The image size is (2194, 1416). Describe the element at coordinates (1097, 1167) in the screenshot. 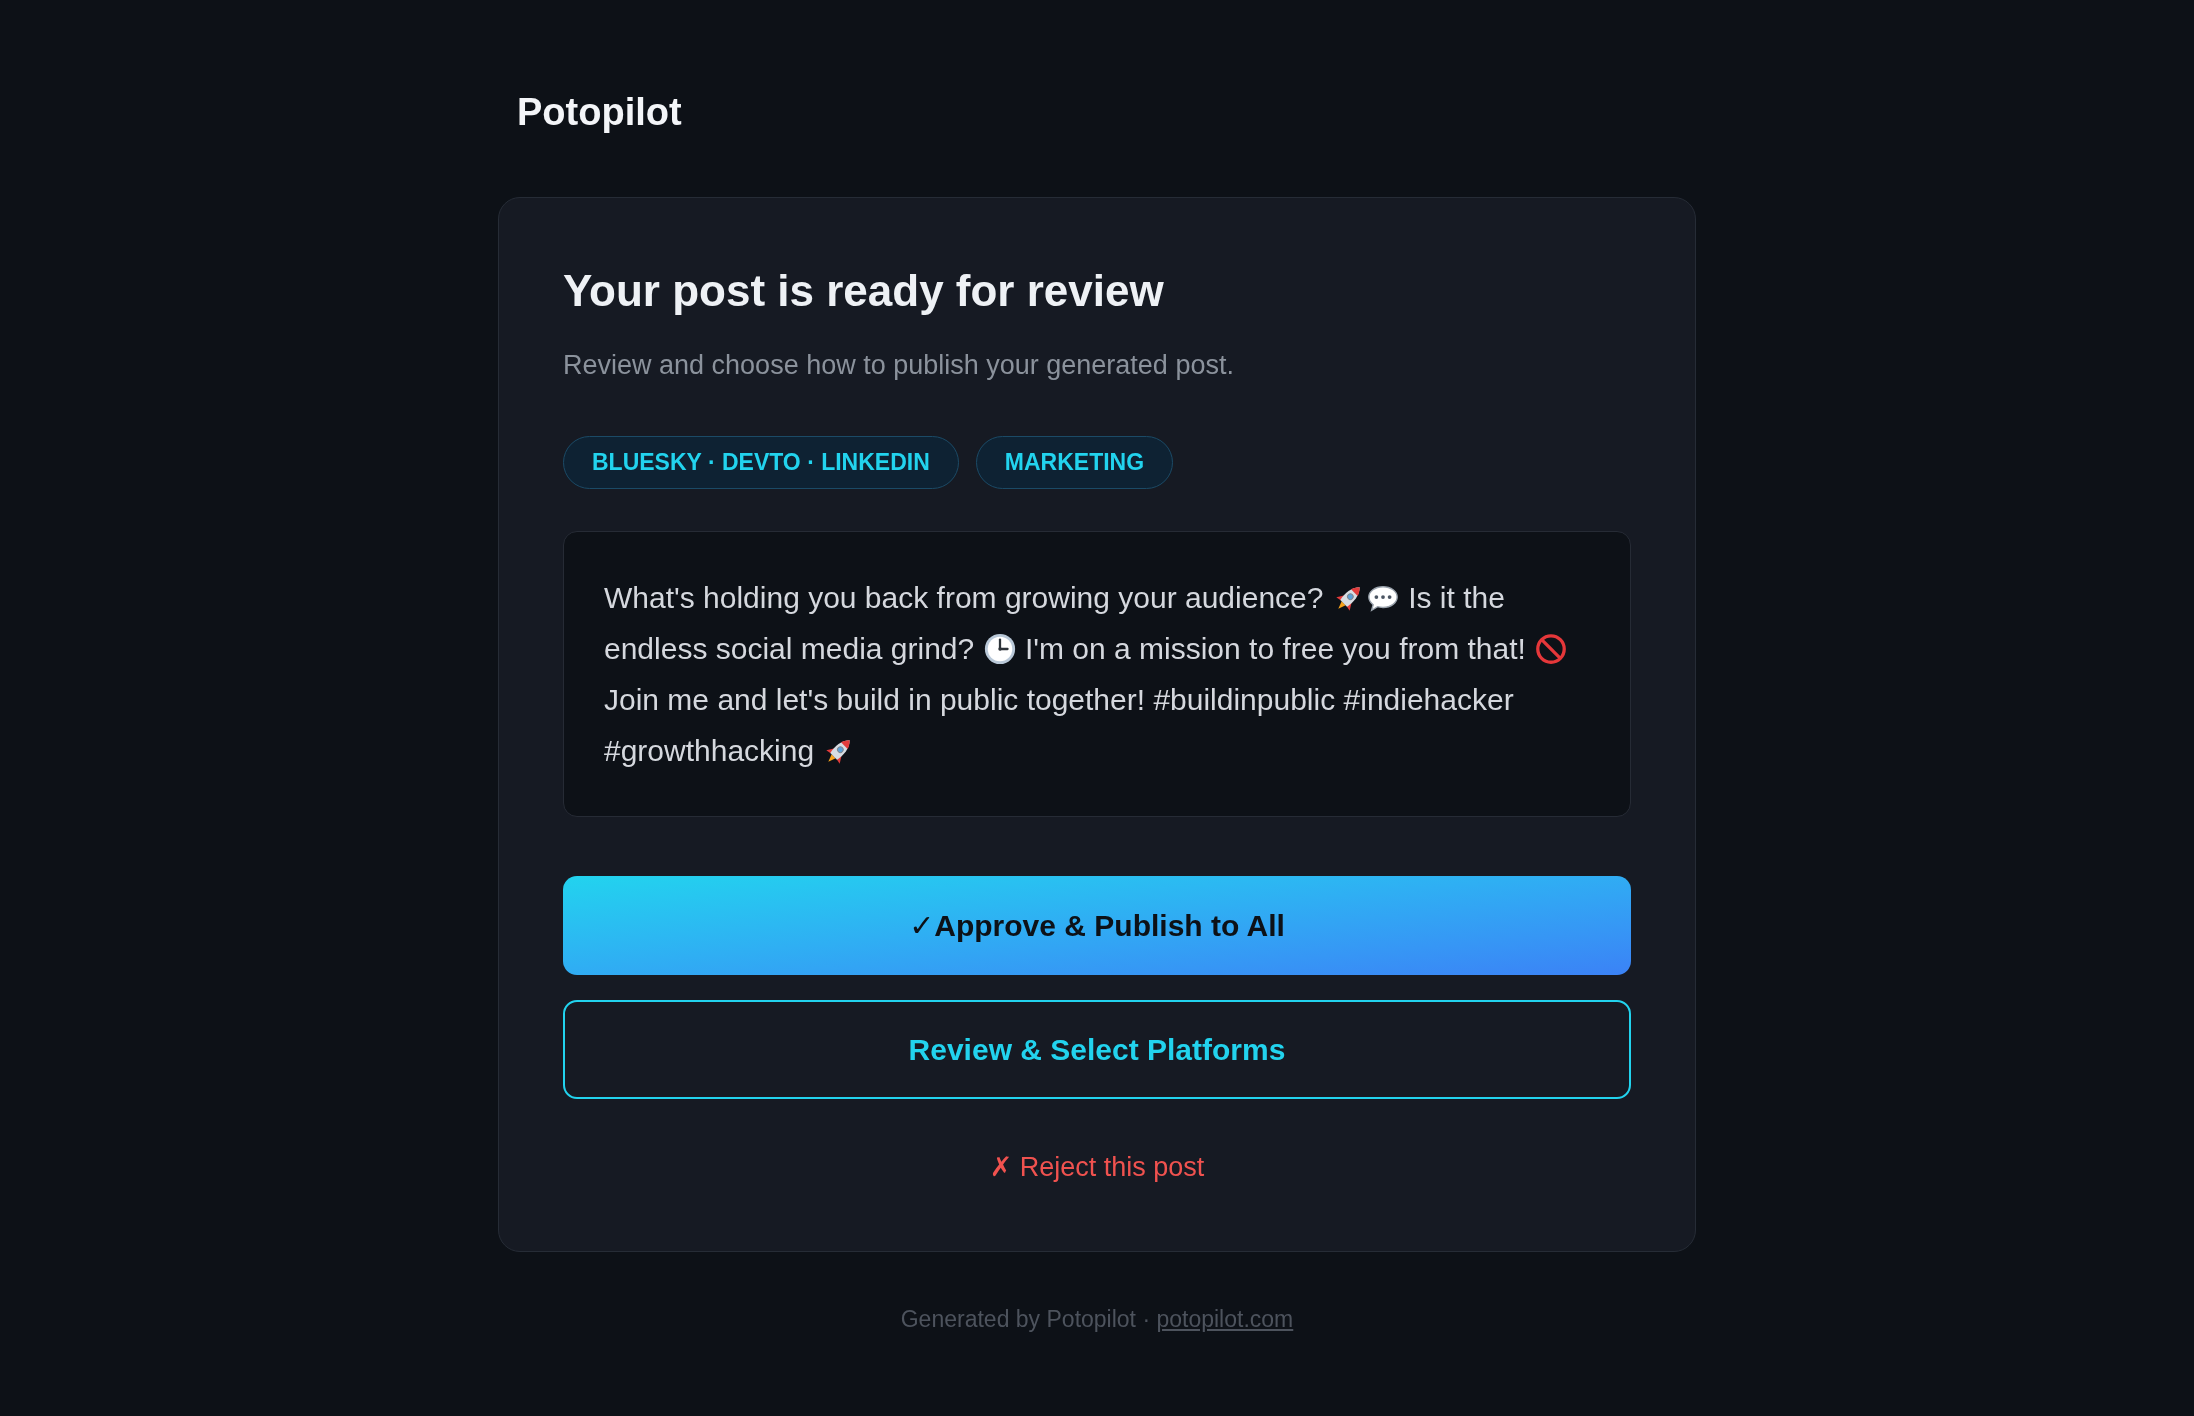

I see `reject-button: ✗ Reject this post` at that location.